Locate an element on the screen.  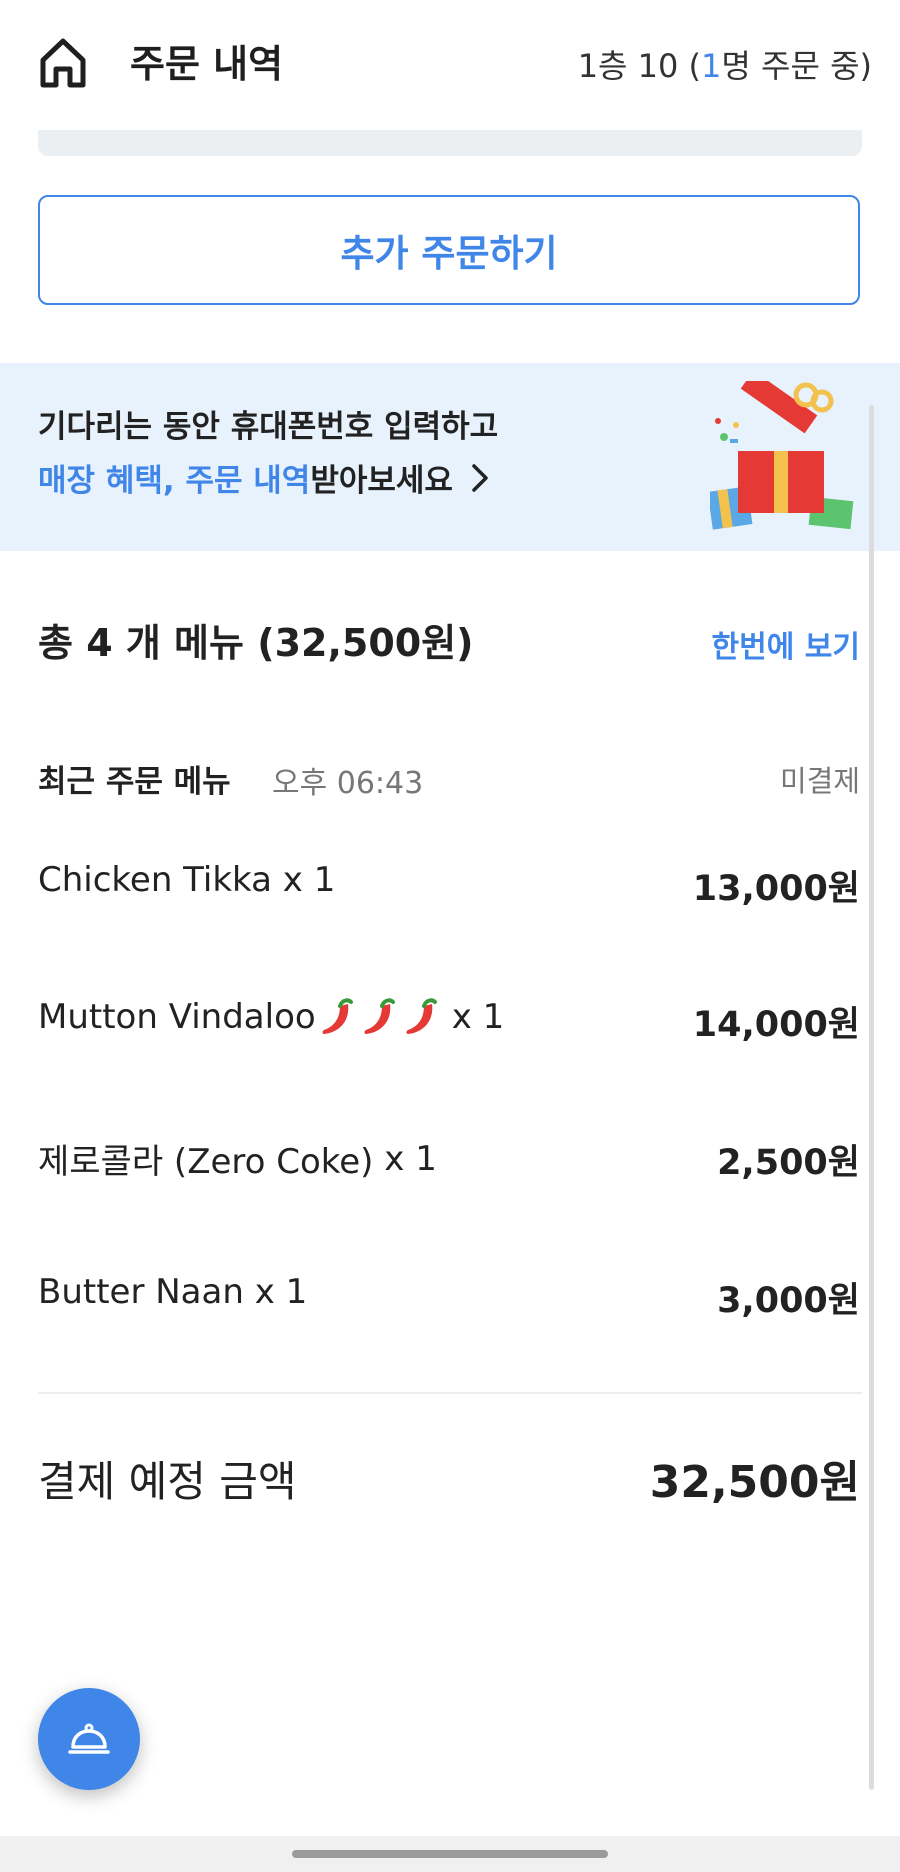
page-title: 주문 내역 is located at coordinates (207, 64).